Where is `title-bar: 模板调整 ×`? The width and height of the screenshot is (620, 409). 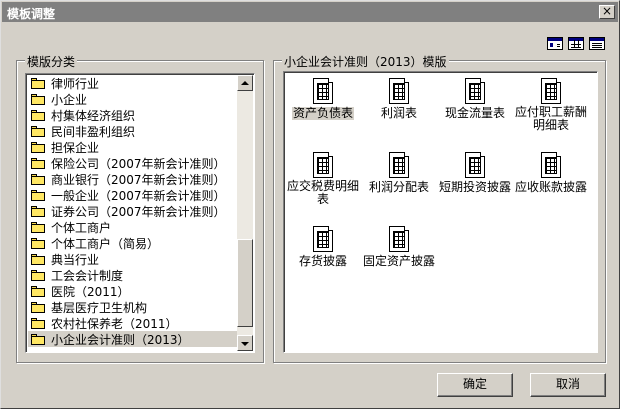 title-bar: 模板调整 × is located at coordinates (310, 12).